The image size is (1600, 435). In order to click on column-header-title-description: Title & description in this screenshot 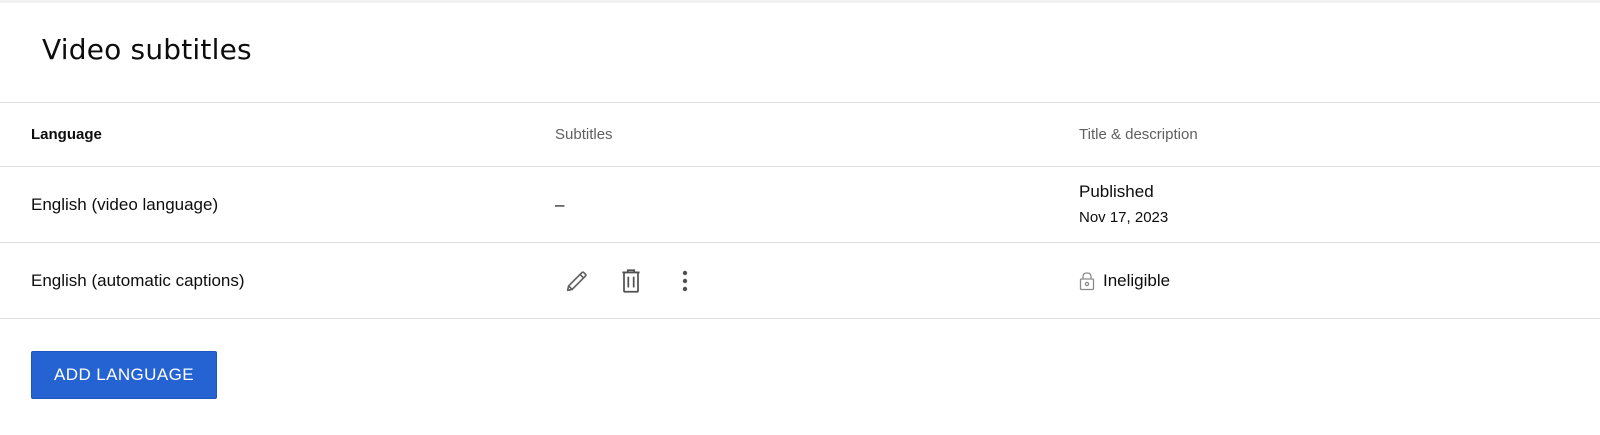, I will do `click(1138, 134)`.